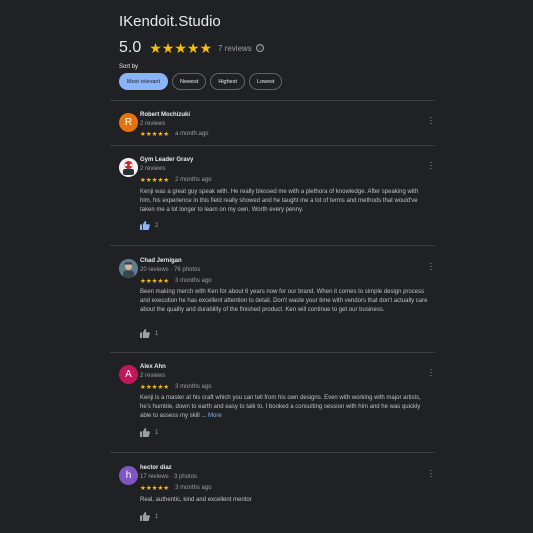 The width and height of the screenshot is (533, 533). Describe the element at coordinates (157, 225) in the screenshot. I see `like-count: 2` at that location.